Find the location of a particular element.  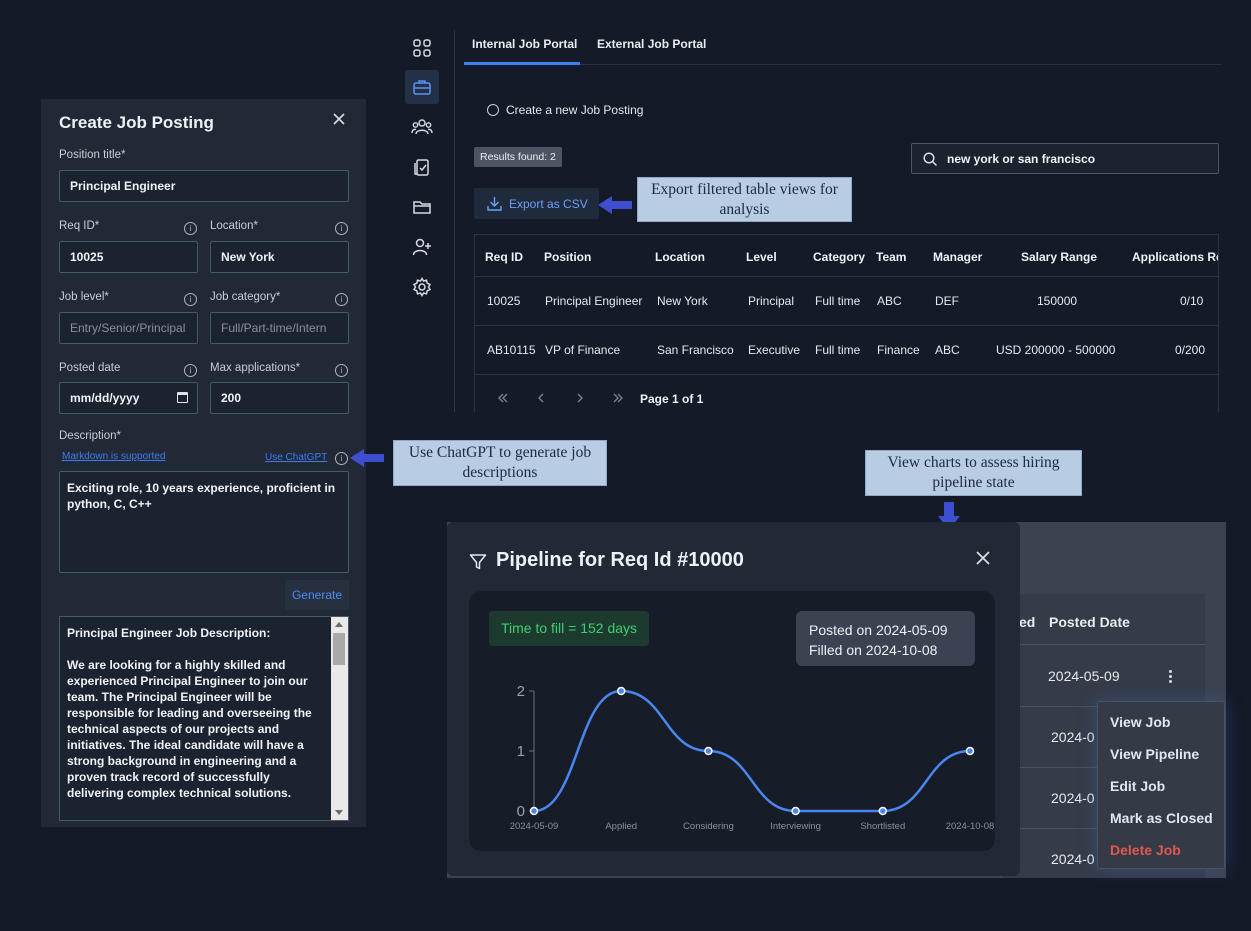

download-icon is located at coordinates (494, 204).